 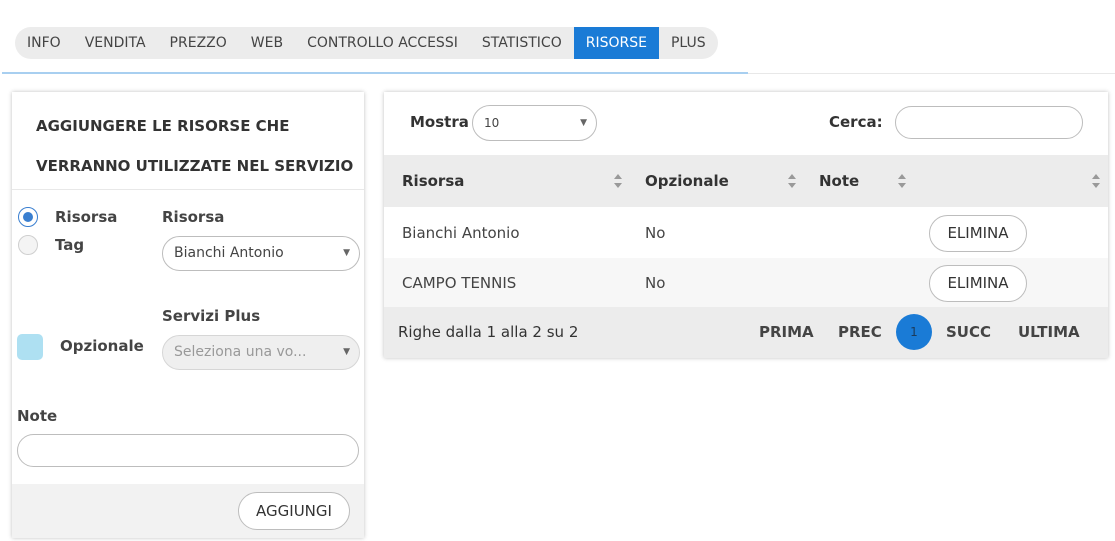 What do you see at coordinates (1049, 332) in the screenshot?
I see `pagination-last: ULTIMA` at bounding box center [1049, 332].